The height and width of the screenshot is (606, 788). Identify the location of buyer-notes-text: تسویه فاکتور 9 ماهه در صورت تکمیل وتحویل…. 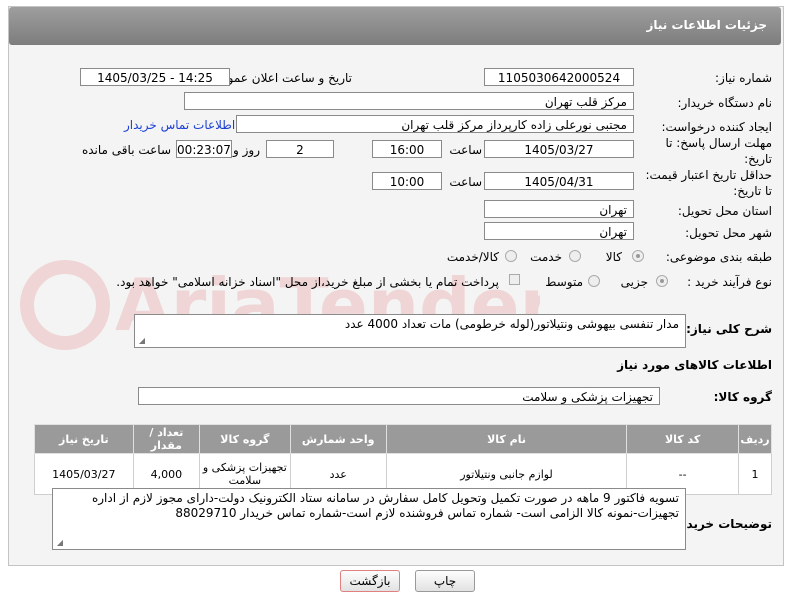
(385, 505).